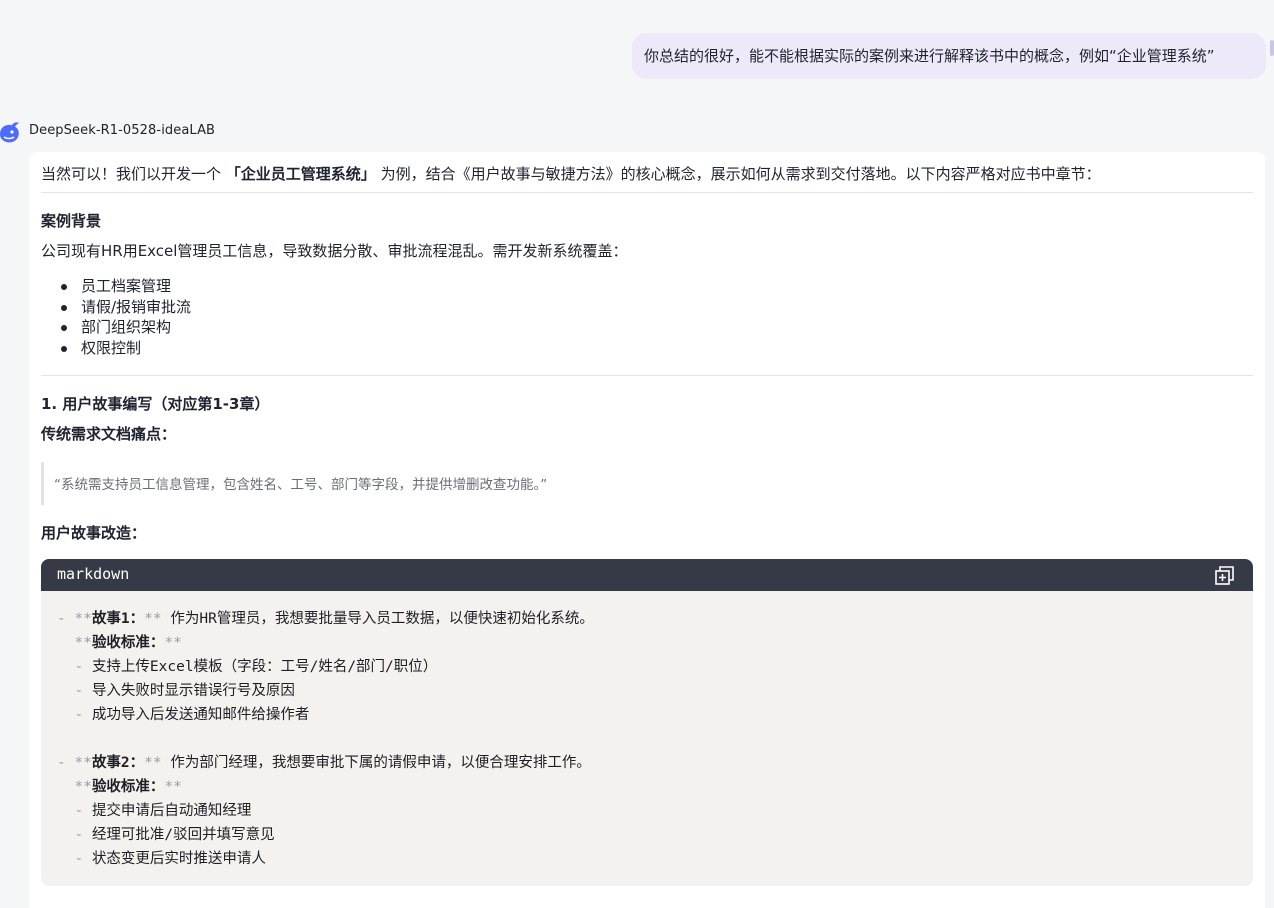 This screenshot has height=908, width=1274. I want to click on code-line: - 提交申请后自动通知经理, so click(325, 811).